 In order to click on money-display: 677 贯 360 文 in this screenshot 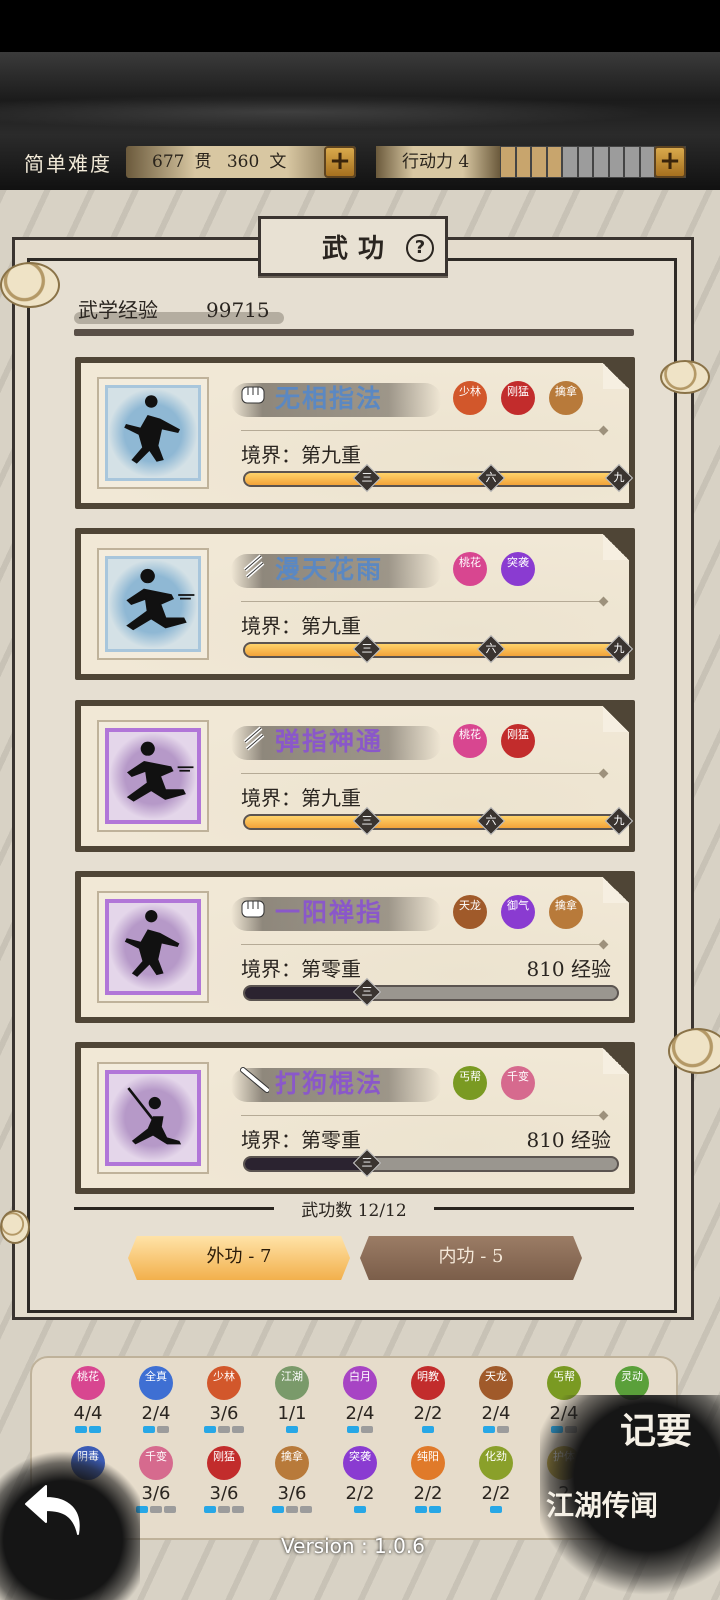, I will do `click(241, 162)`.